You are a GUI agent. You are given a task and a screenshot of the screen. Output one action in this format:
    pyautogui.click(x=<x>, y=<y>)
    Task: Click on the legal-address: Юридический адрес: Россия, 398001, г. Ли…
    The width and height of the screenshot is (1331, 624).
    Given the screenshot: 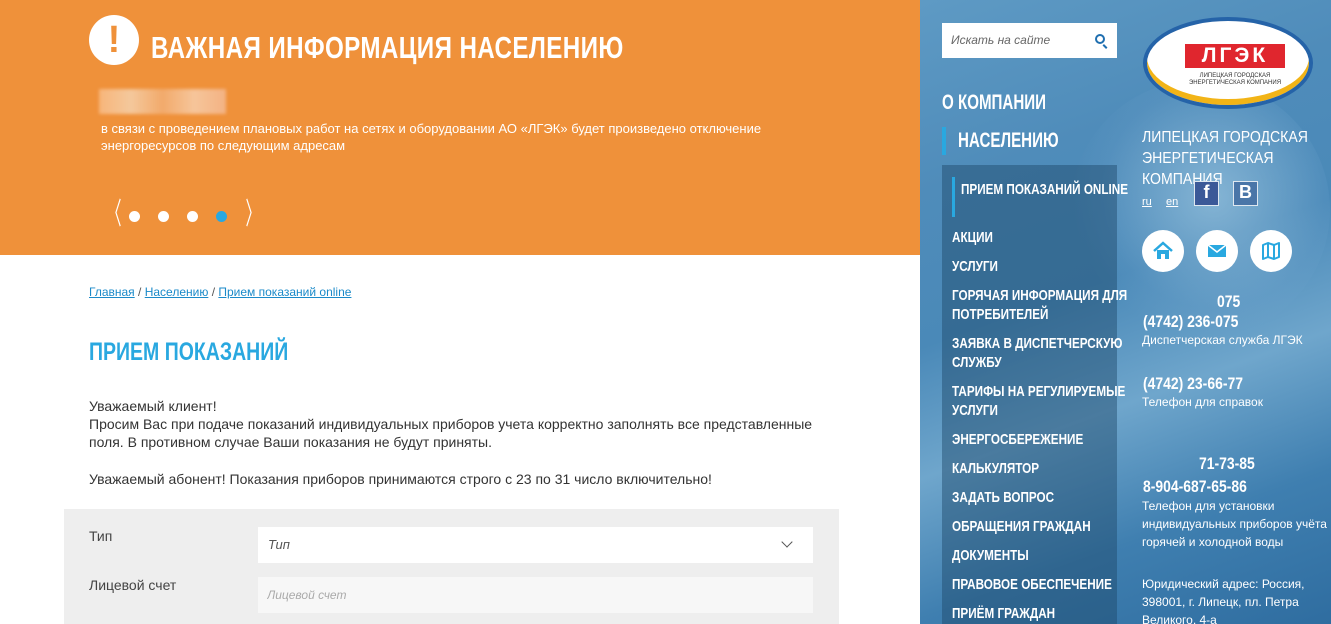 What is the action you would take?
    pyautogui.click(x=1223, y=600)
    